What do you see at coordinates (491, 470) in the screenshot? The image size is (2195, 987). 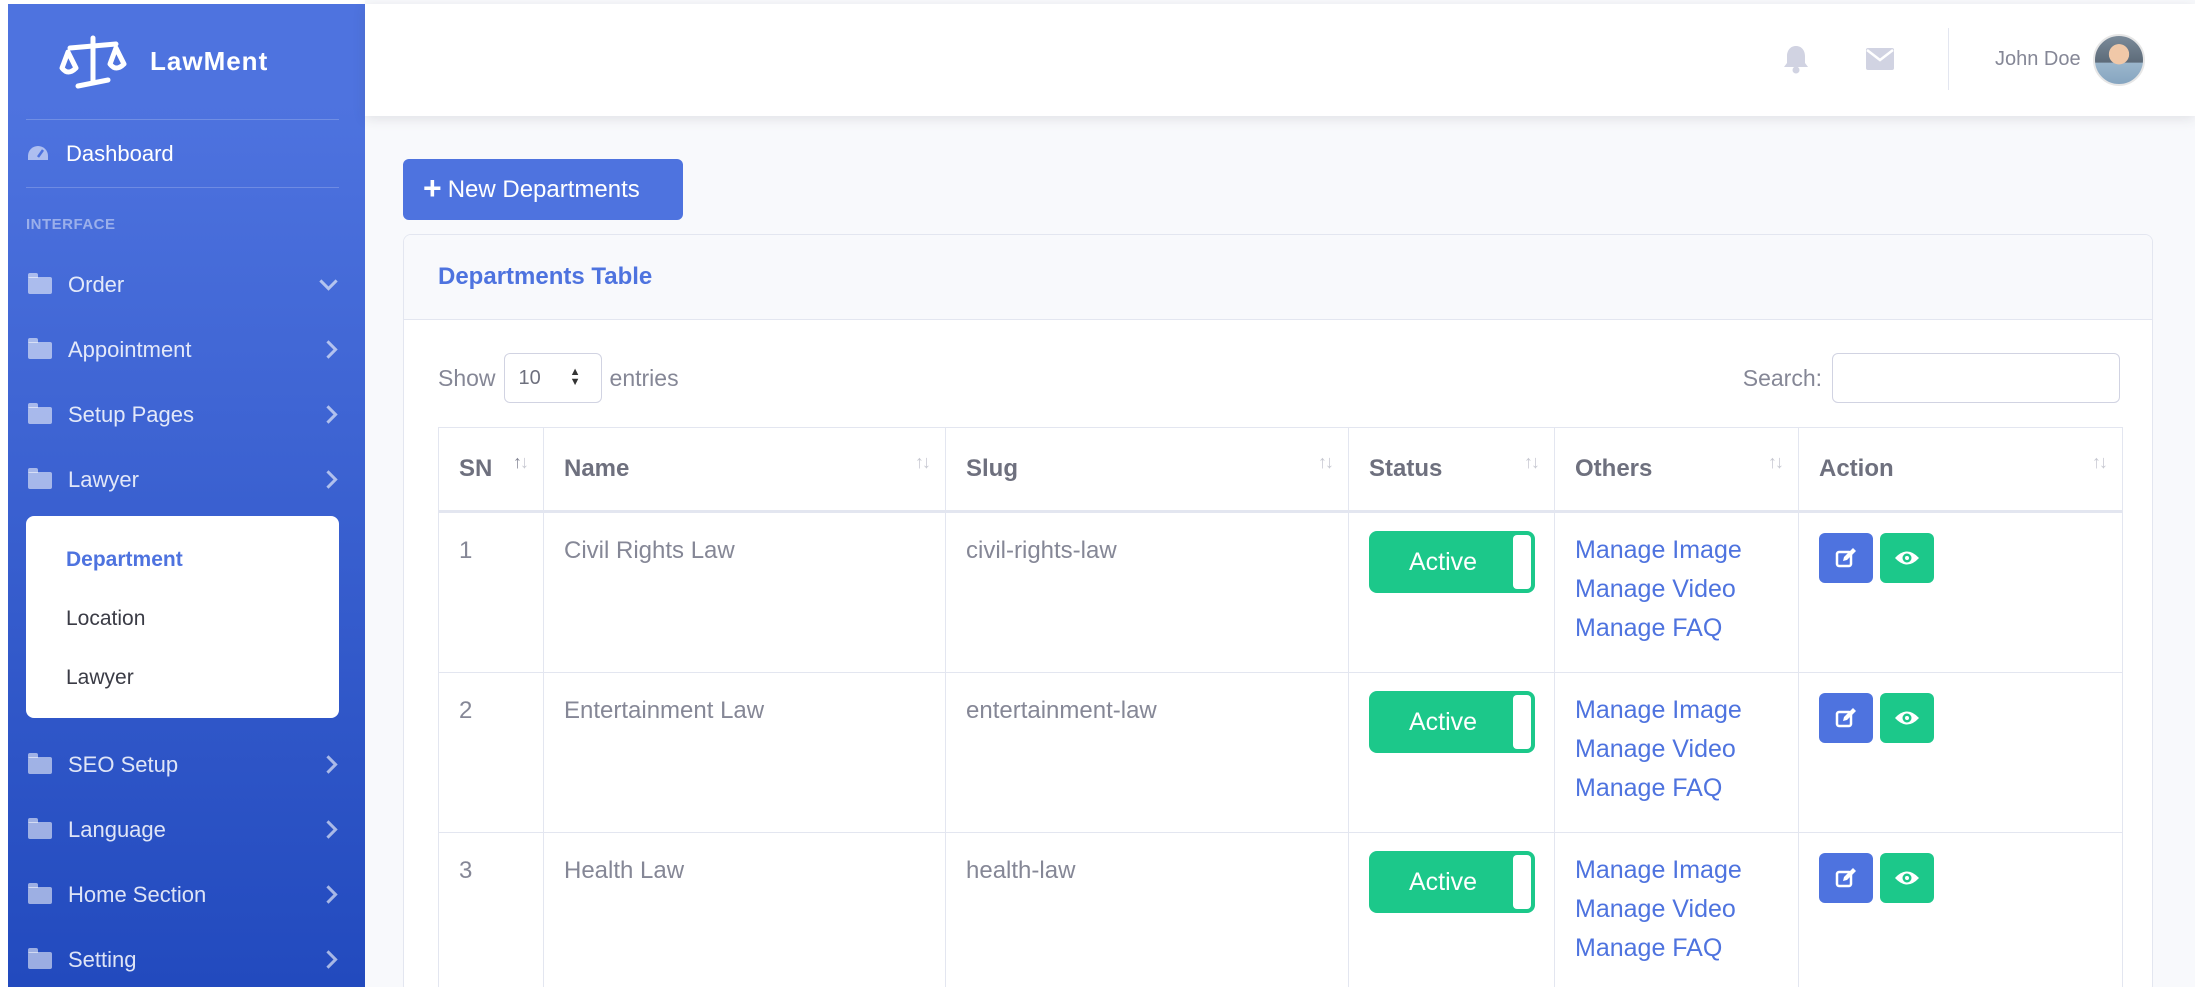 I see `column-header-sn: SN ↑↓` at bounding box center [491, 470].